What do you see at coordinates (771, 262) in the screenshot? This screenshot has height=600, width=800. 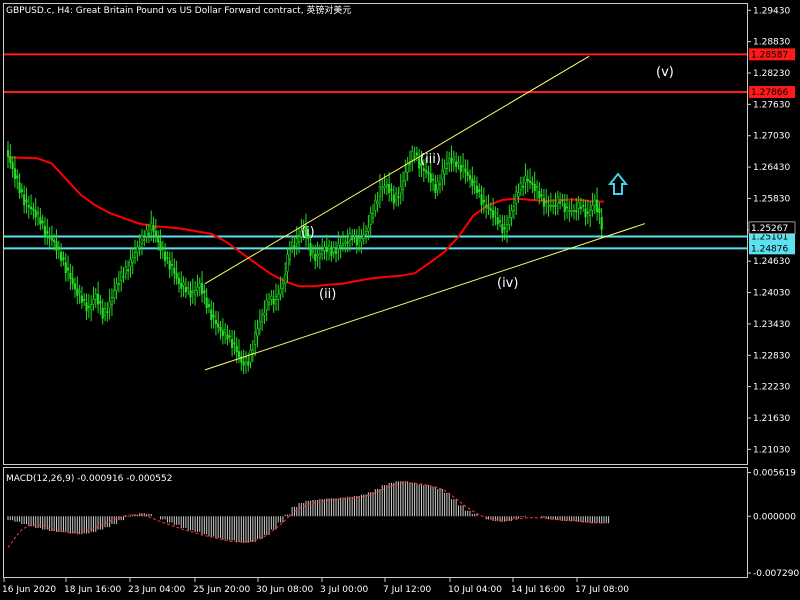 I see `price-axis-label: 1.24630` at bounding box center [771, 262].